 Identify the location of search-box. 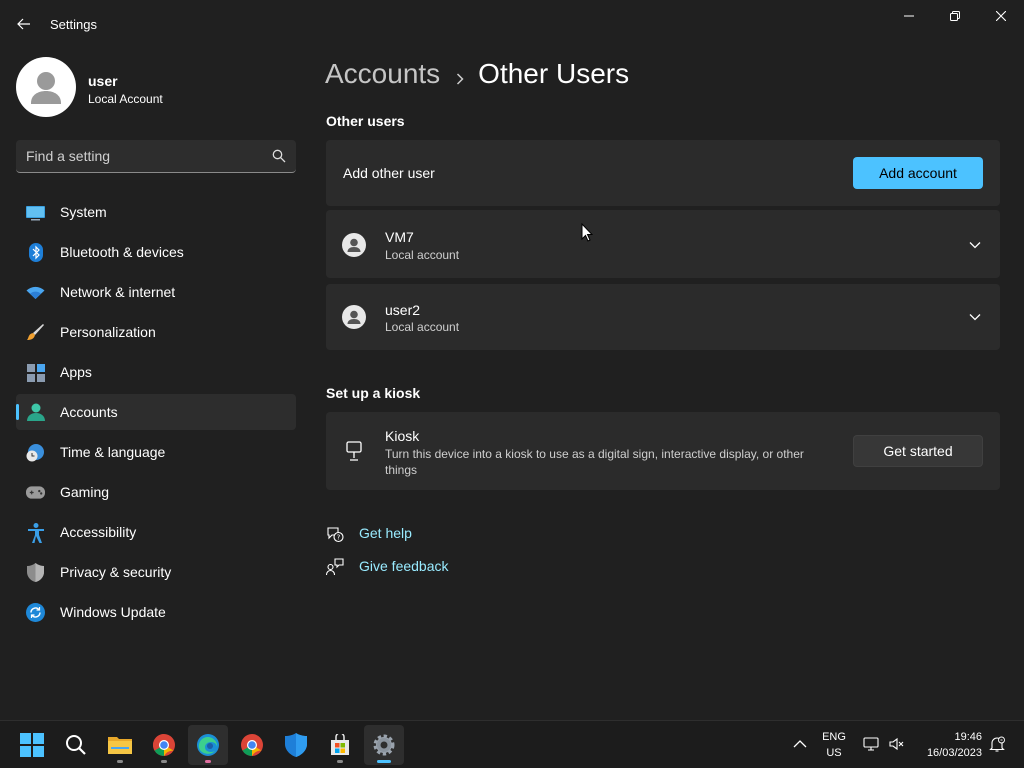
(156, 156).